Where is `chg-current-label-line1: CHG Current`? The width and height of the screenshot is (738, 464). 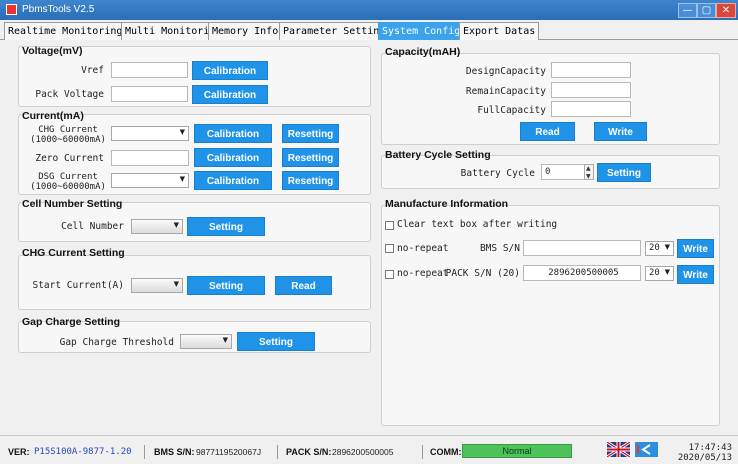
chg-current-label-line1: CHG Current is located at coordinates (68, 130).